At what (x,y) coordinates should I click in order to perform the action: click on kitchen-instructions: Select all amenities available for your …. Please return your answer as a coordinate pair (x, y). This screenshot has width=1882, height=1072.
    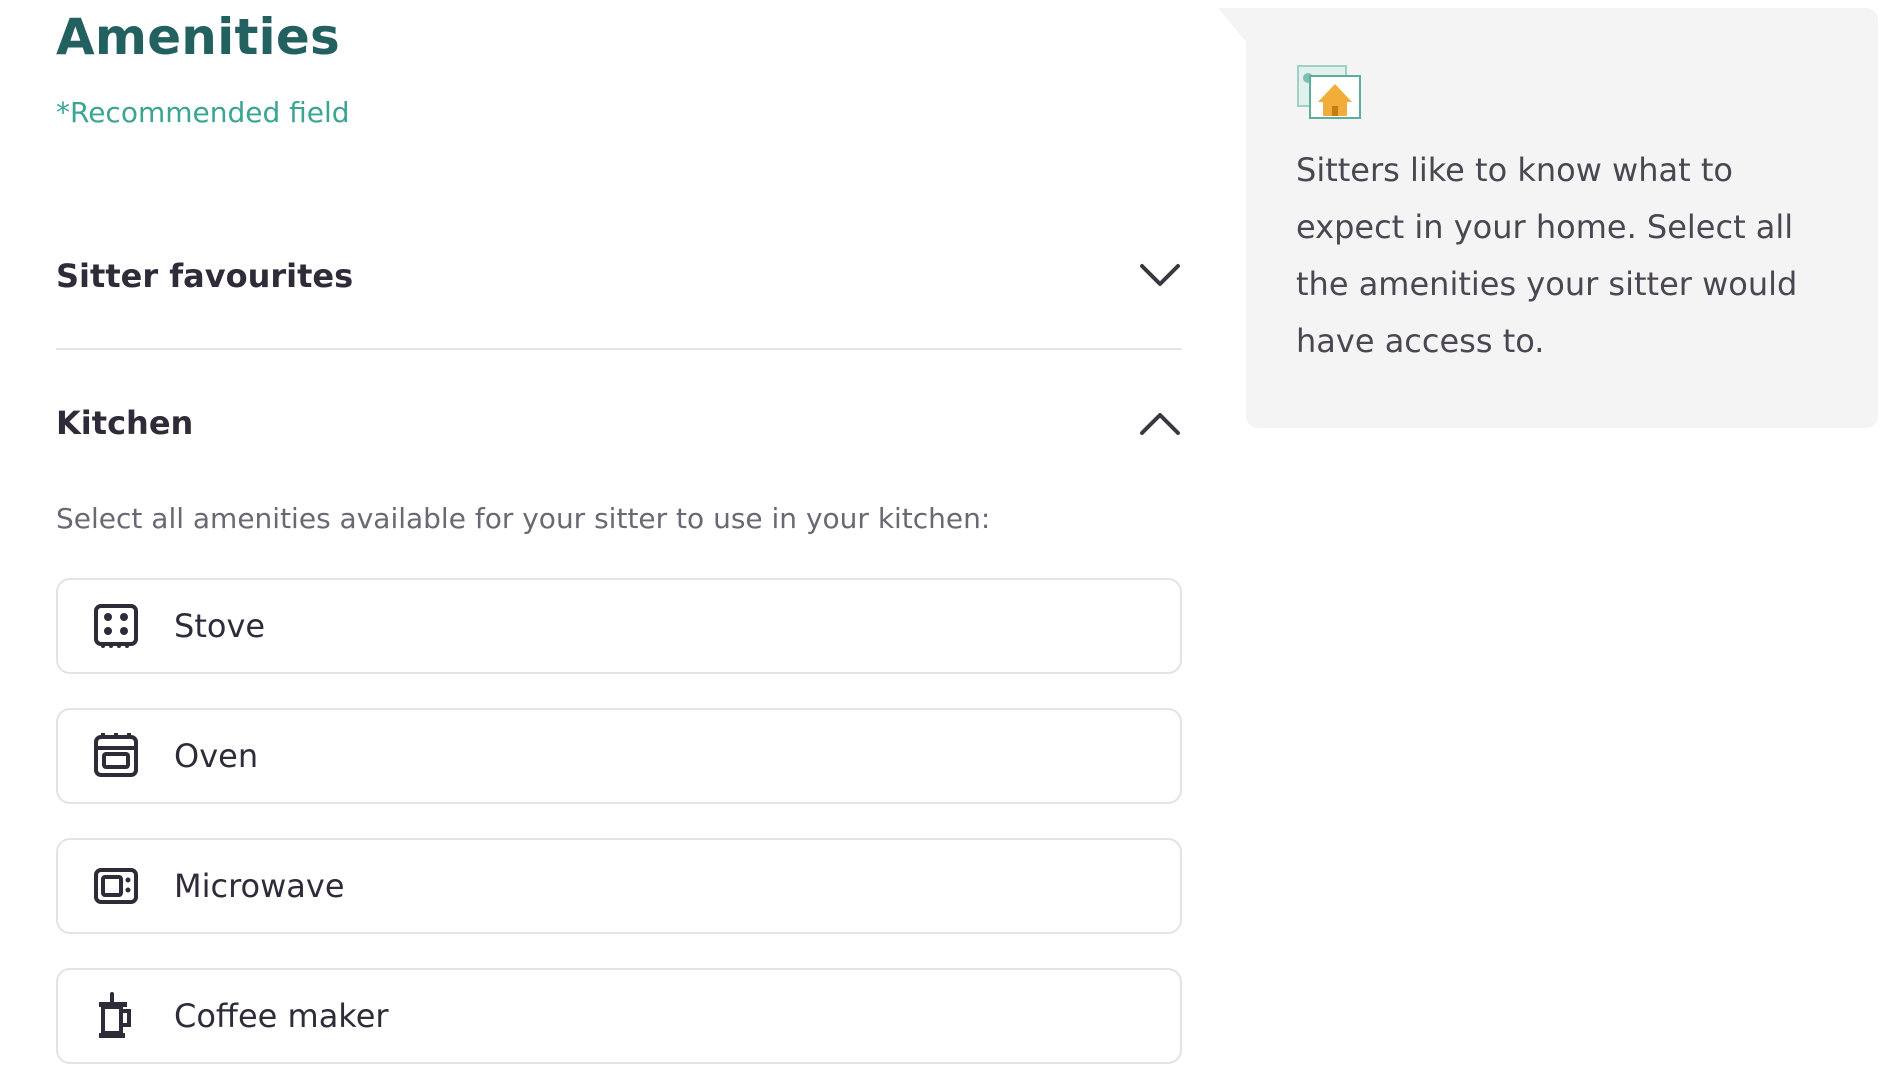
    Looking at the image, I should click on (523, 518).